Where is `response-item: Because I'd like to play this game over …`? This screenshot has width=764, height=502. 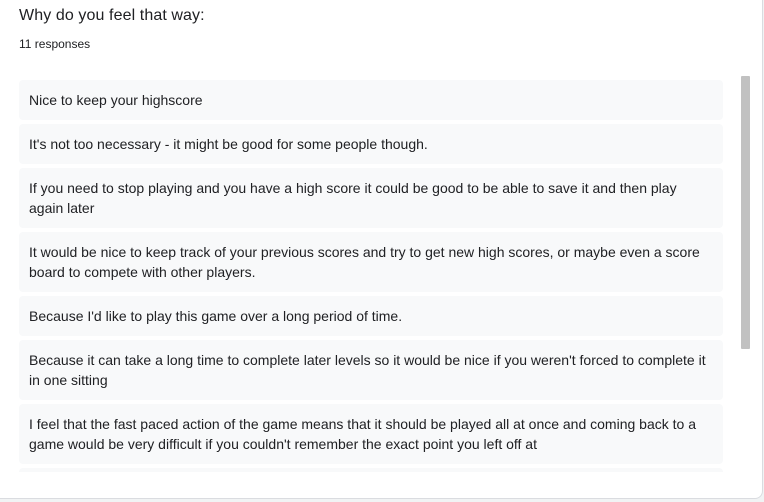 response-item: Because I'd like to play this game over … is located at coordinates (371, 316).